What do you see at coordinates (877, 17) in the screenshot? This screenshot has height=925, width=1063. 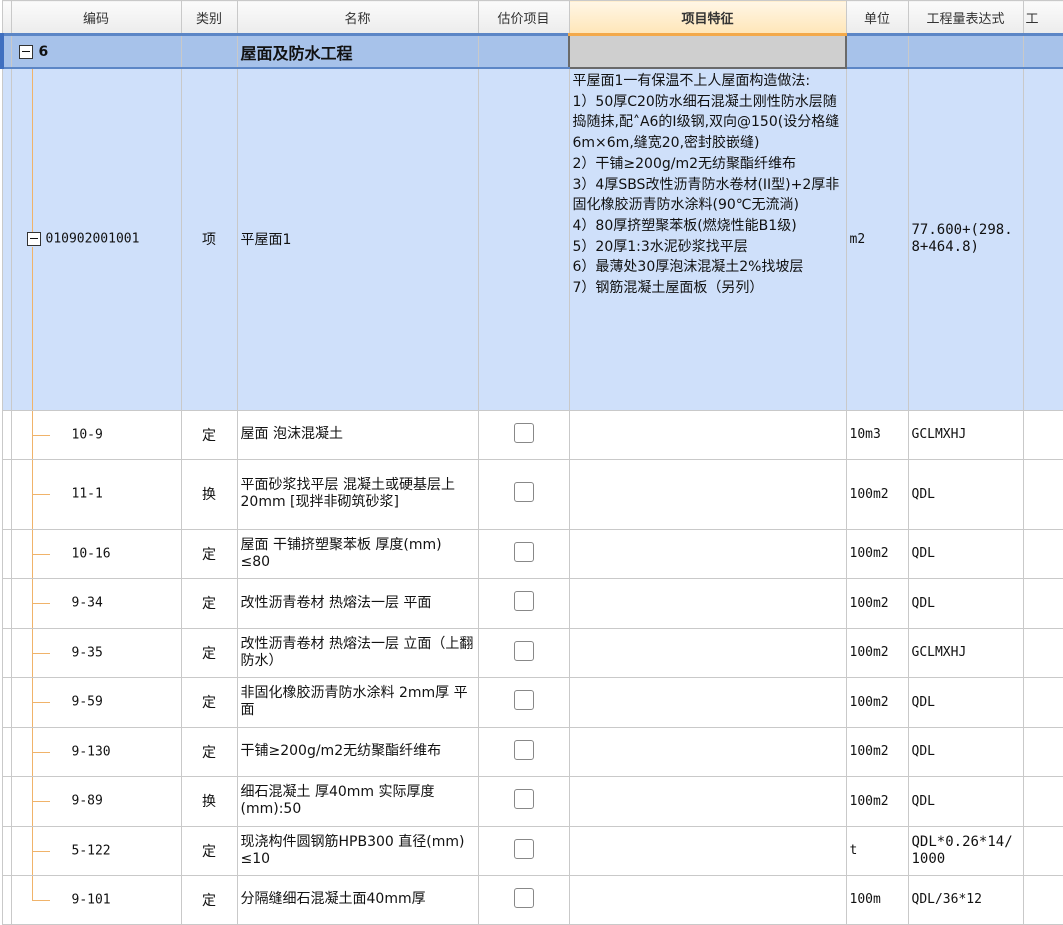 I see `col-header-unit: 单位` at bounding box center [877, 17].